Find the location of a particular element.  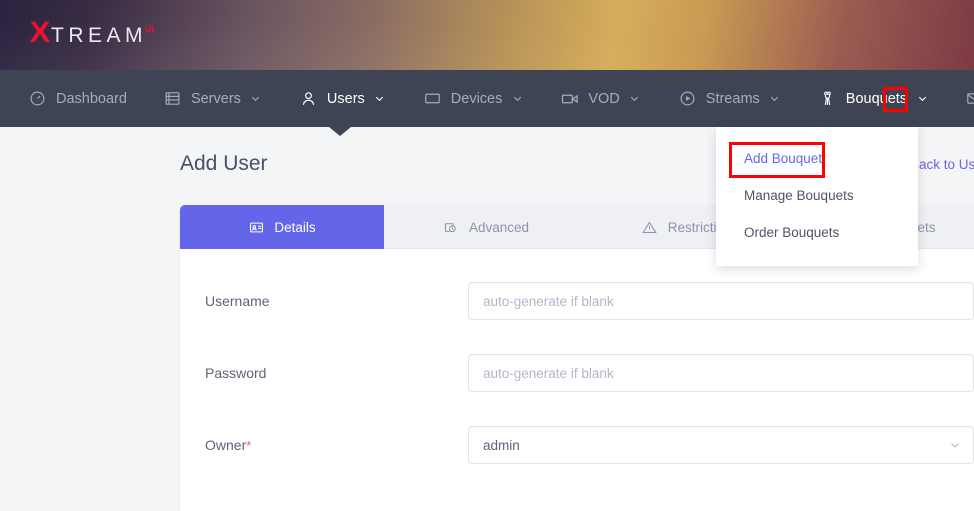

username-input: auto-generate if blank is located at coordinates (721, 301).